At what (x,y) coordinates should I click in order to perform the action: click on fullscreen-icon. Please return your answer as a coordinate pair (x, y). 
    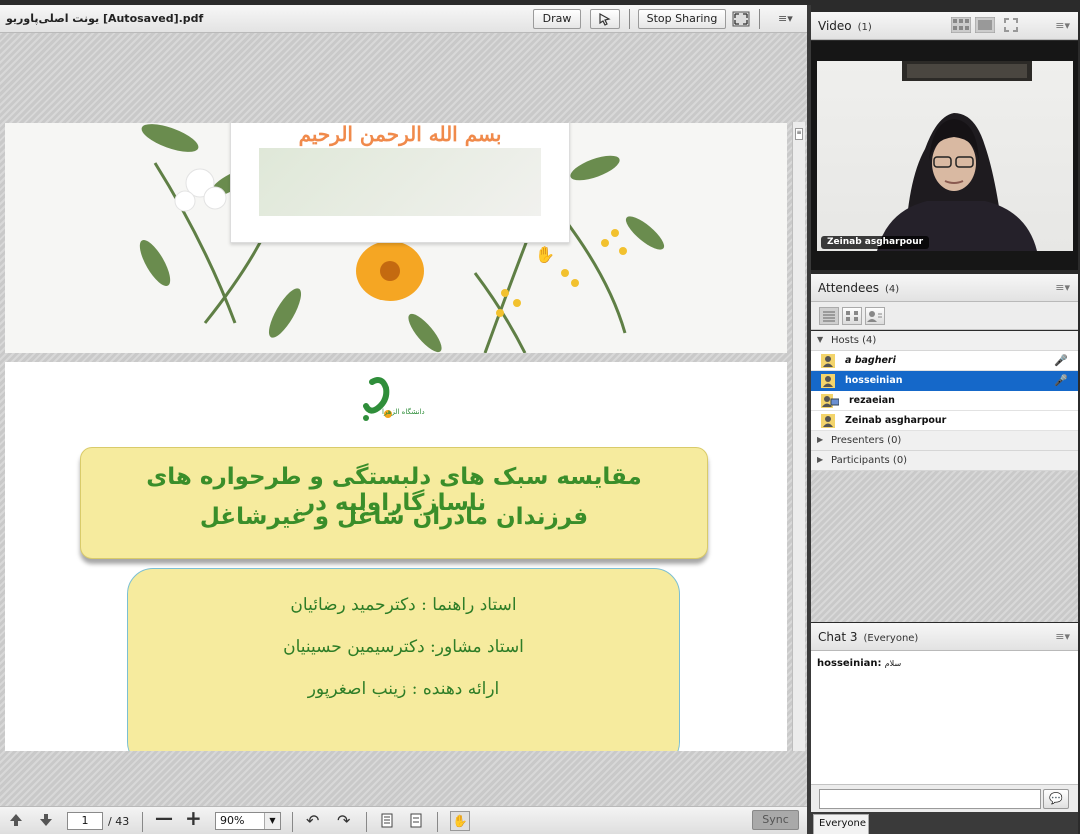
    Looking at the image, I should click on (741, 19).